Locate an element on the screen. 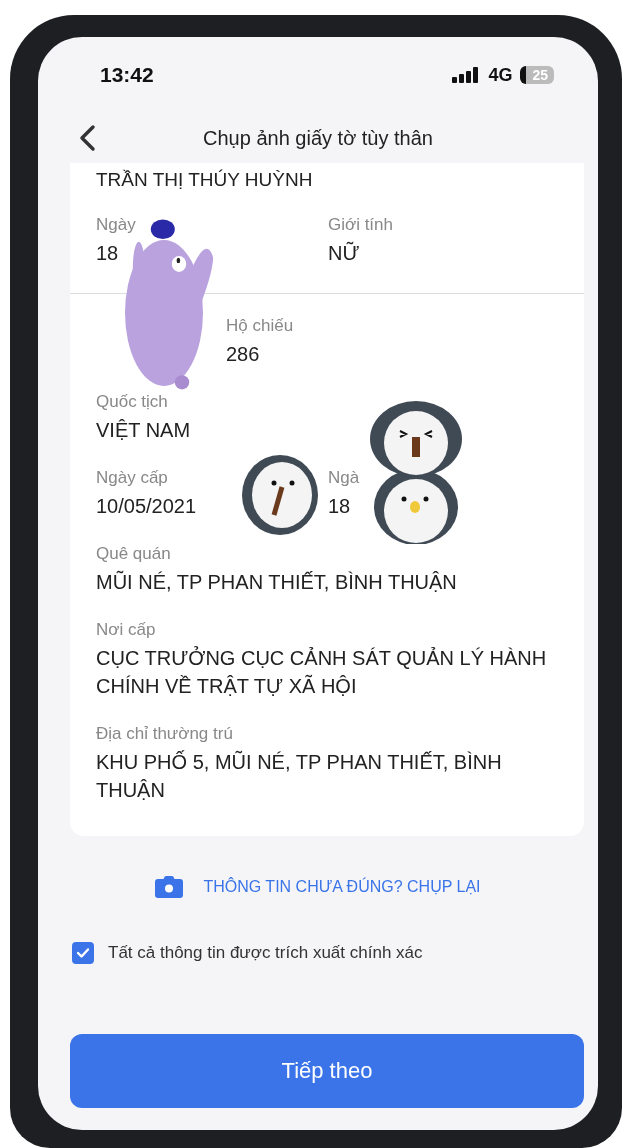 The width and height of the screenshot is (634, 1148). field-value: NỮ is located at coordinates (344, 253).